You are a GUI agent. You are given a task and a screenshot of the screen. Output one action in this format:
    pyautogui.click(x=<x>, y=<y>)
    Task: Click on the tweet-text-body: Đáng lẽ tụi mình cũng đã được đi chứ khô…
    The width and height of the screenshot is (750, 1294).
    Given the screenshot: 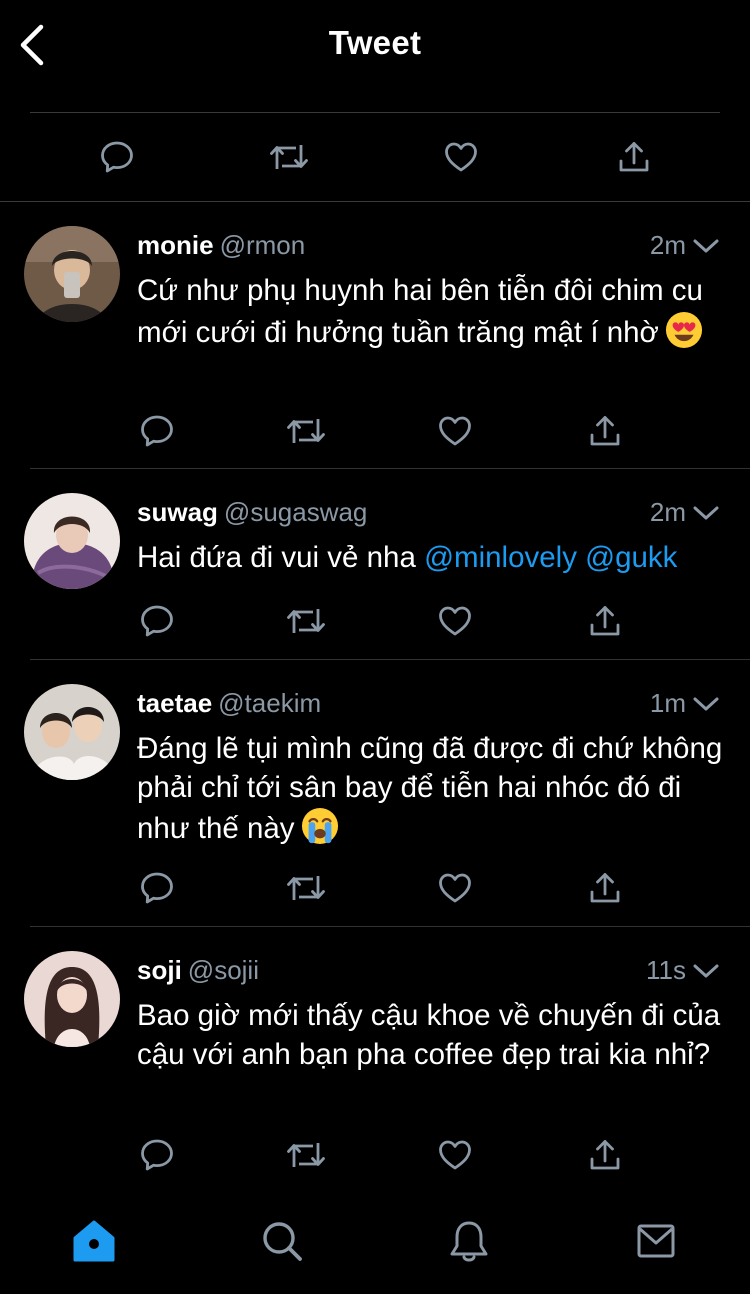 What is the action you would take?
    pyautogui.click(x=430, y=788)
    